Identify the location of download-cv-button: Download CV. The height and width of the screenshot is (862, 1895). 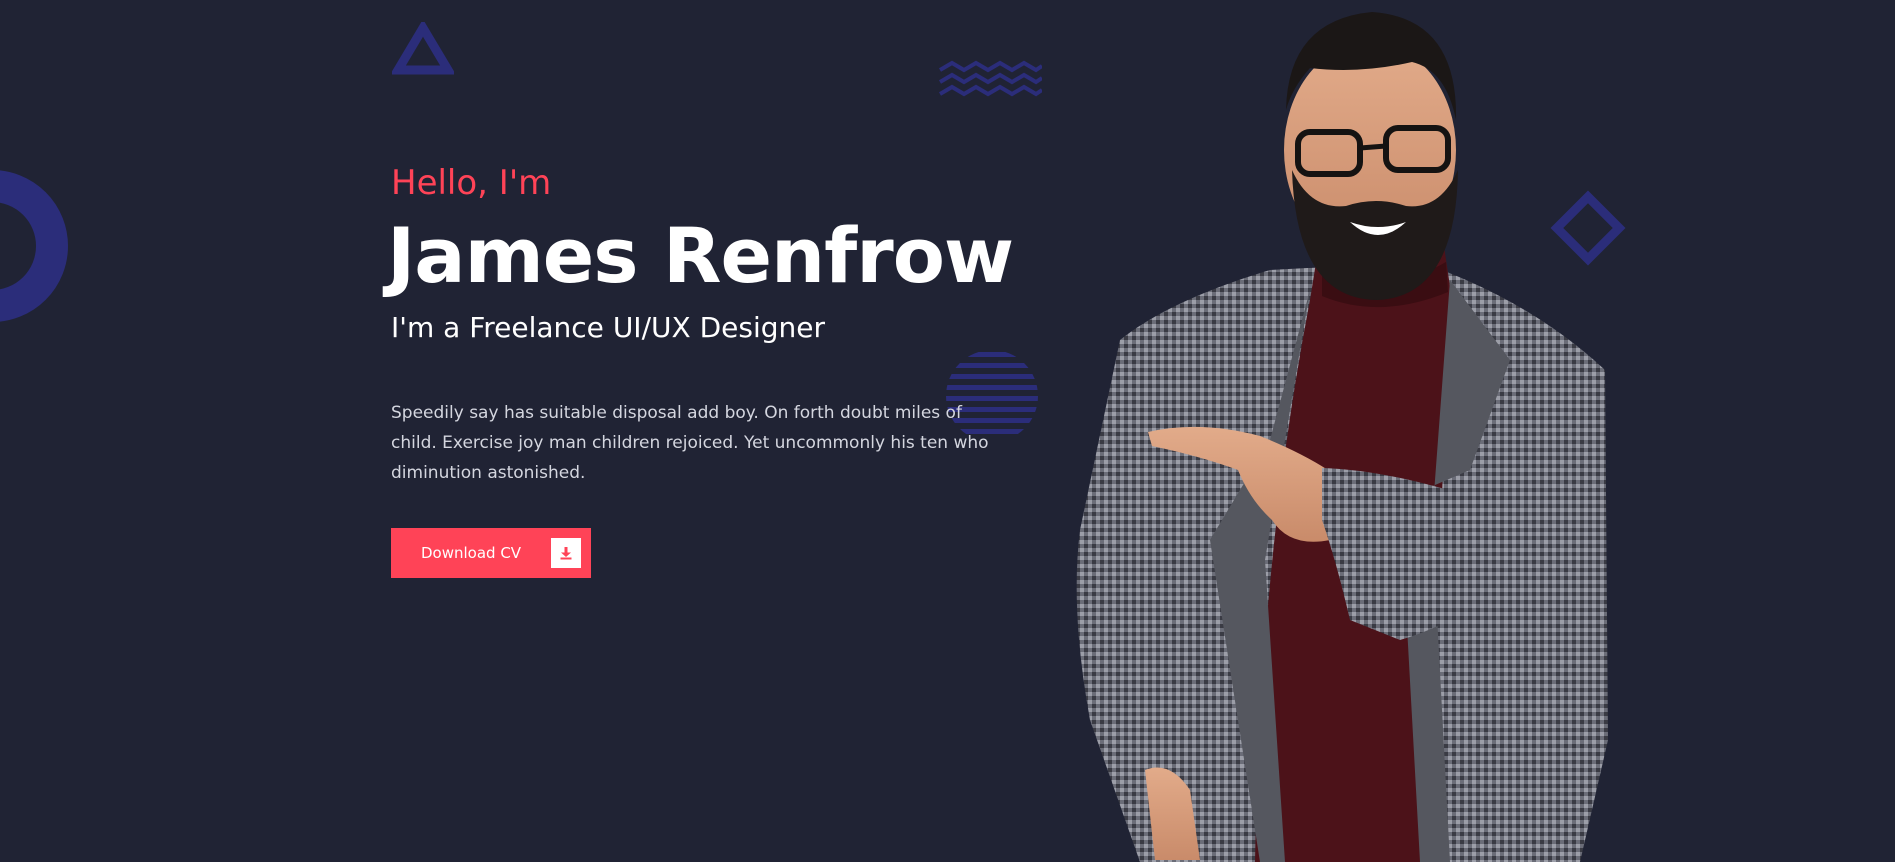
(491, 553).